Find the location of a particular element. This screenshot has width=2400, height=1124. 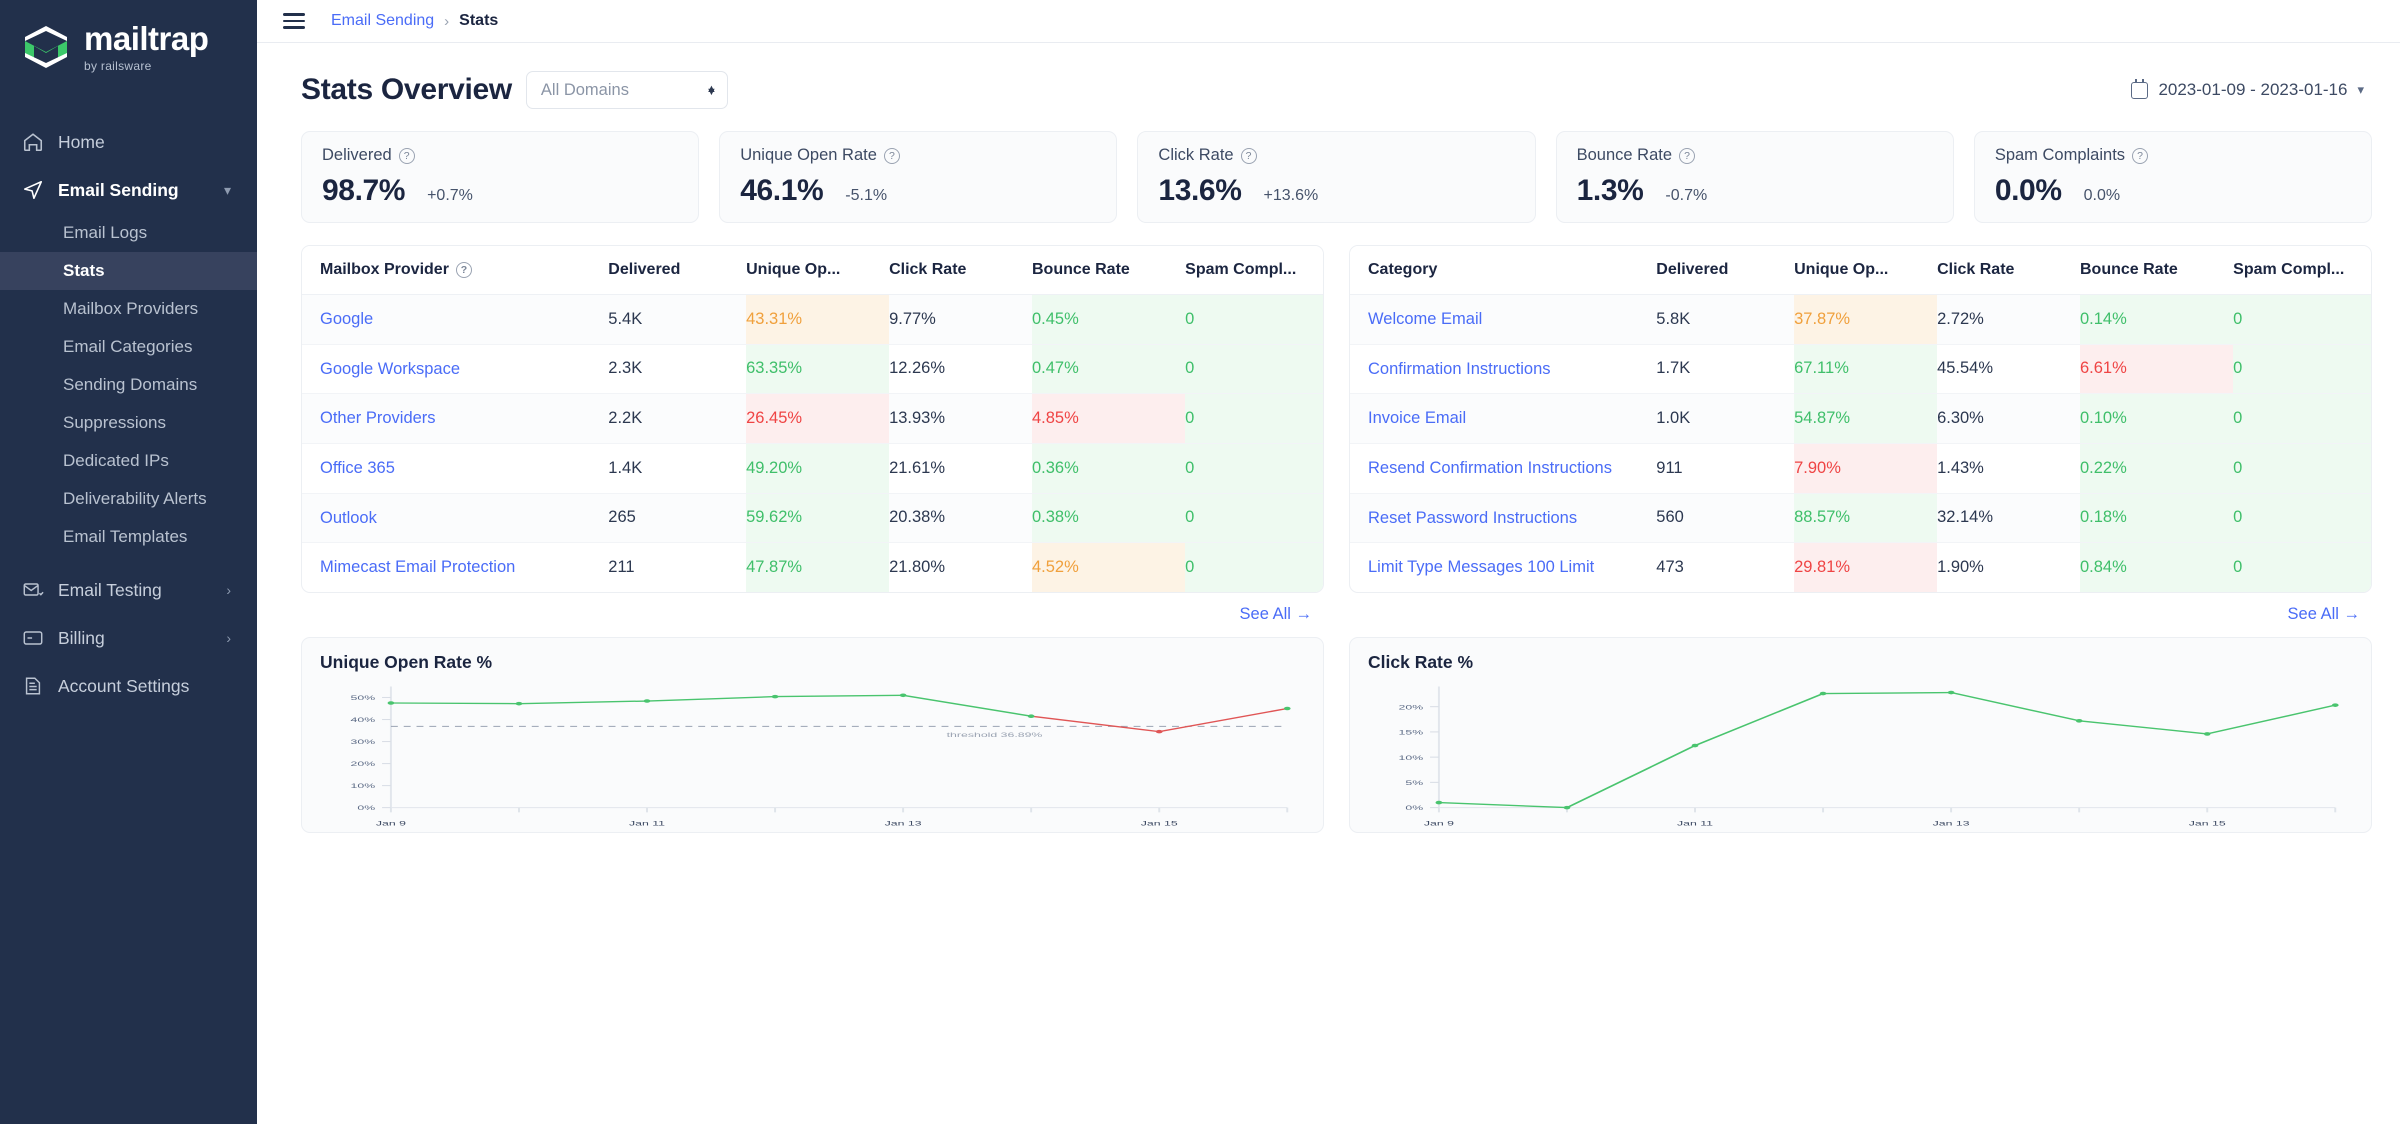

sidebar-item-dedicated-ips: Dedicated IPs is located at coordinates (128, 461).